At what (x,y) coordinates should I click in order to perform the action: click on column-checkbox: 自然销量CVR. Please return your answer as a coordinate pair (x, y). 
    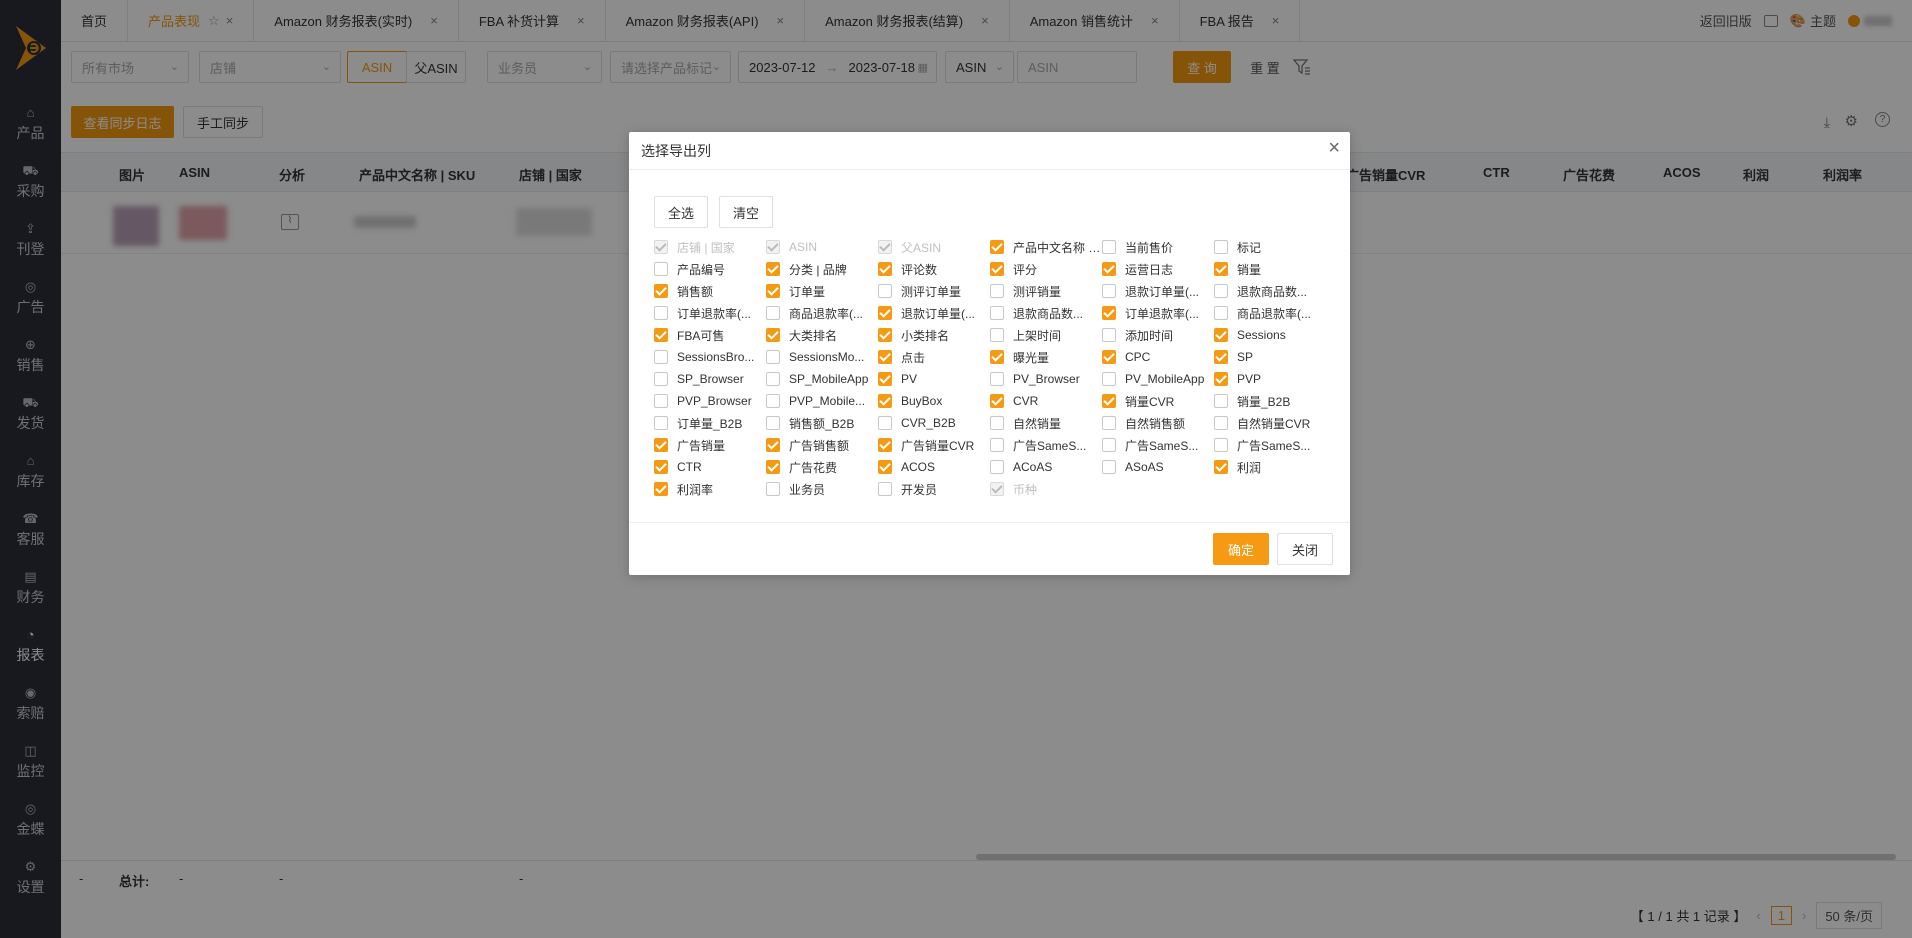
    Looking at the image, I should click on (1270, 423).